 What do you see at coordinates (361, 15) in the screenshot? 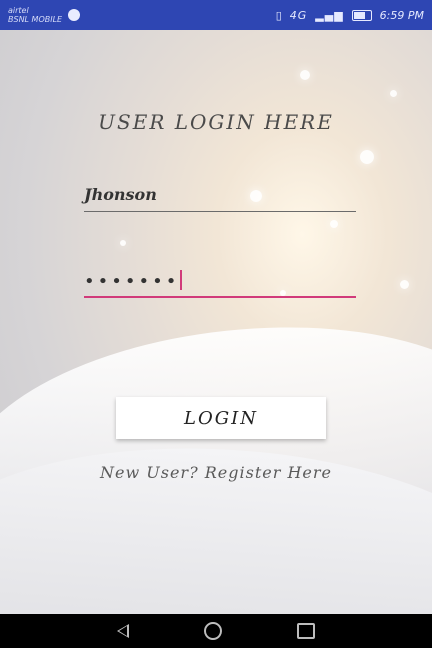
I see `battery-icon` at bounding box center [361, 15].